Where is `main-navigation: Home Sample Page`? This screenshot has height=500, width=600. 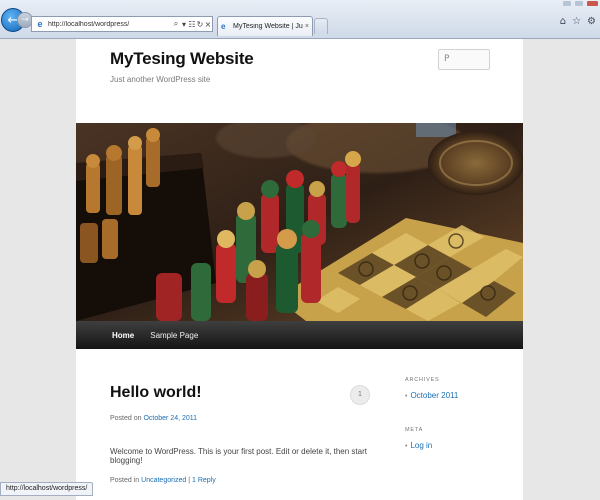 main-navigation: Home Sample Page is located at coordinates (299, 335).